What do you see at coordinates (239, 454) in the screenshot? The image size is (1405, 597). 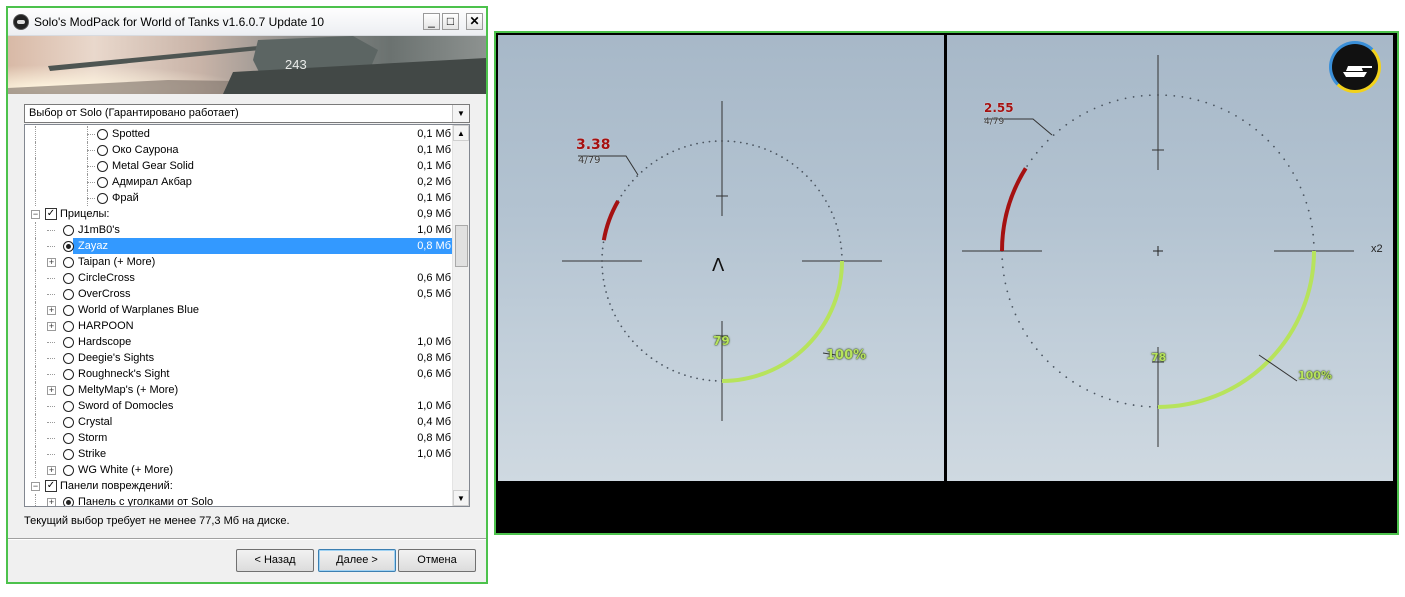 I see `tree-item: Strike 1,0 Мб` at bounding box center [239, 454].